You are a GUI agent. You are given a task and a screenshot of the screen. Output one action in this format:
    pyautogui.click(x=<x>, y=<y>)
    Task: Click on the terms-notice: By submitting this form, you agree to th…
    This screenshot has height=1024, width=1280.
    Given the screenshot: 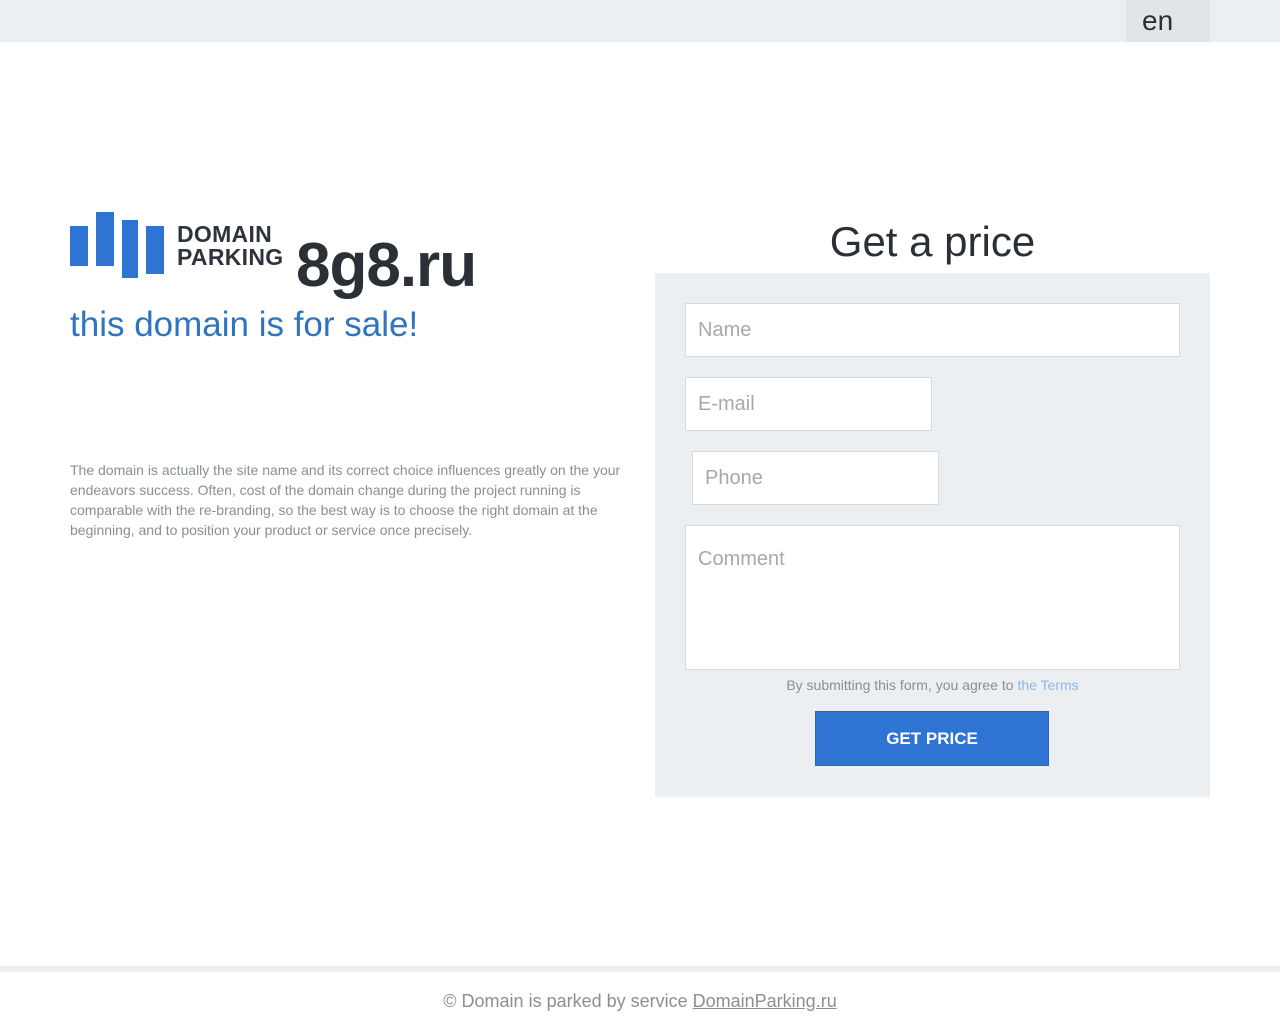 What is the action you would take?
    pyautogui.click(x=932, y=685)
    